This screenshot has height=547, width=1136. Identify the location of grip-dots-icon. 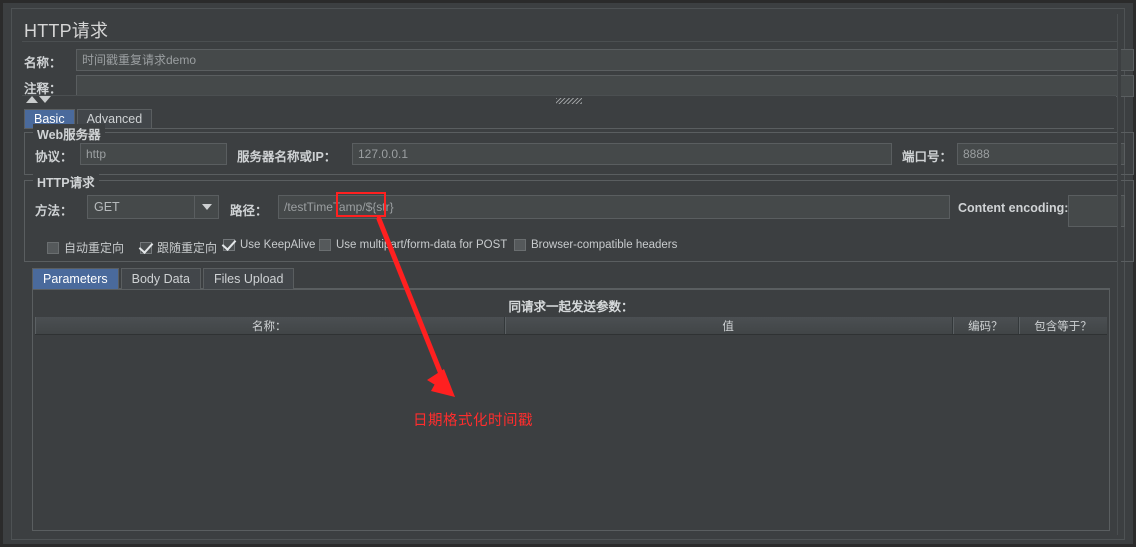
(569, 101).